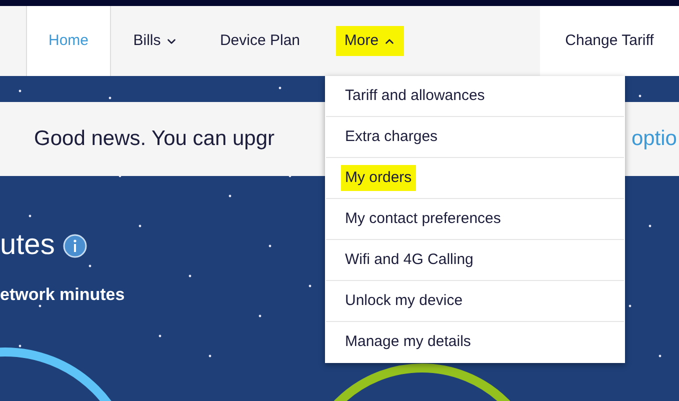 This screenshot has width=679, height=401. Describe the element at coordinates (62, 295) in the screenshot. I see `section-subtitle: etwork minutes` at that location.